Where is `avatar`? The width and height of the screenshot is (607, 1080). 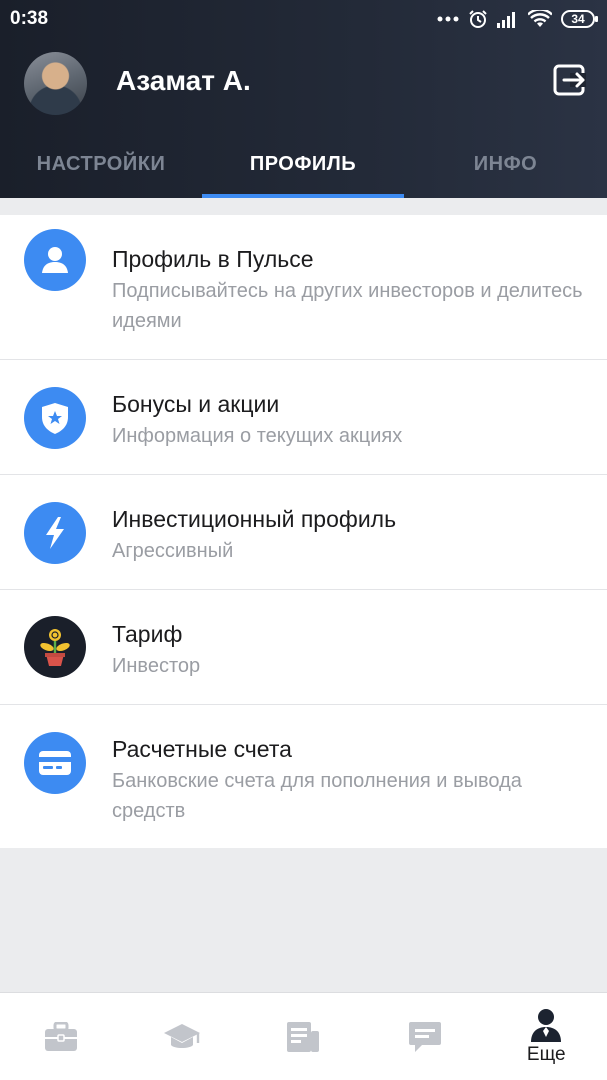
avatar is located at coordinates (55, 83).